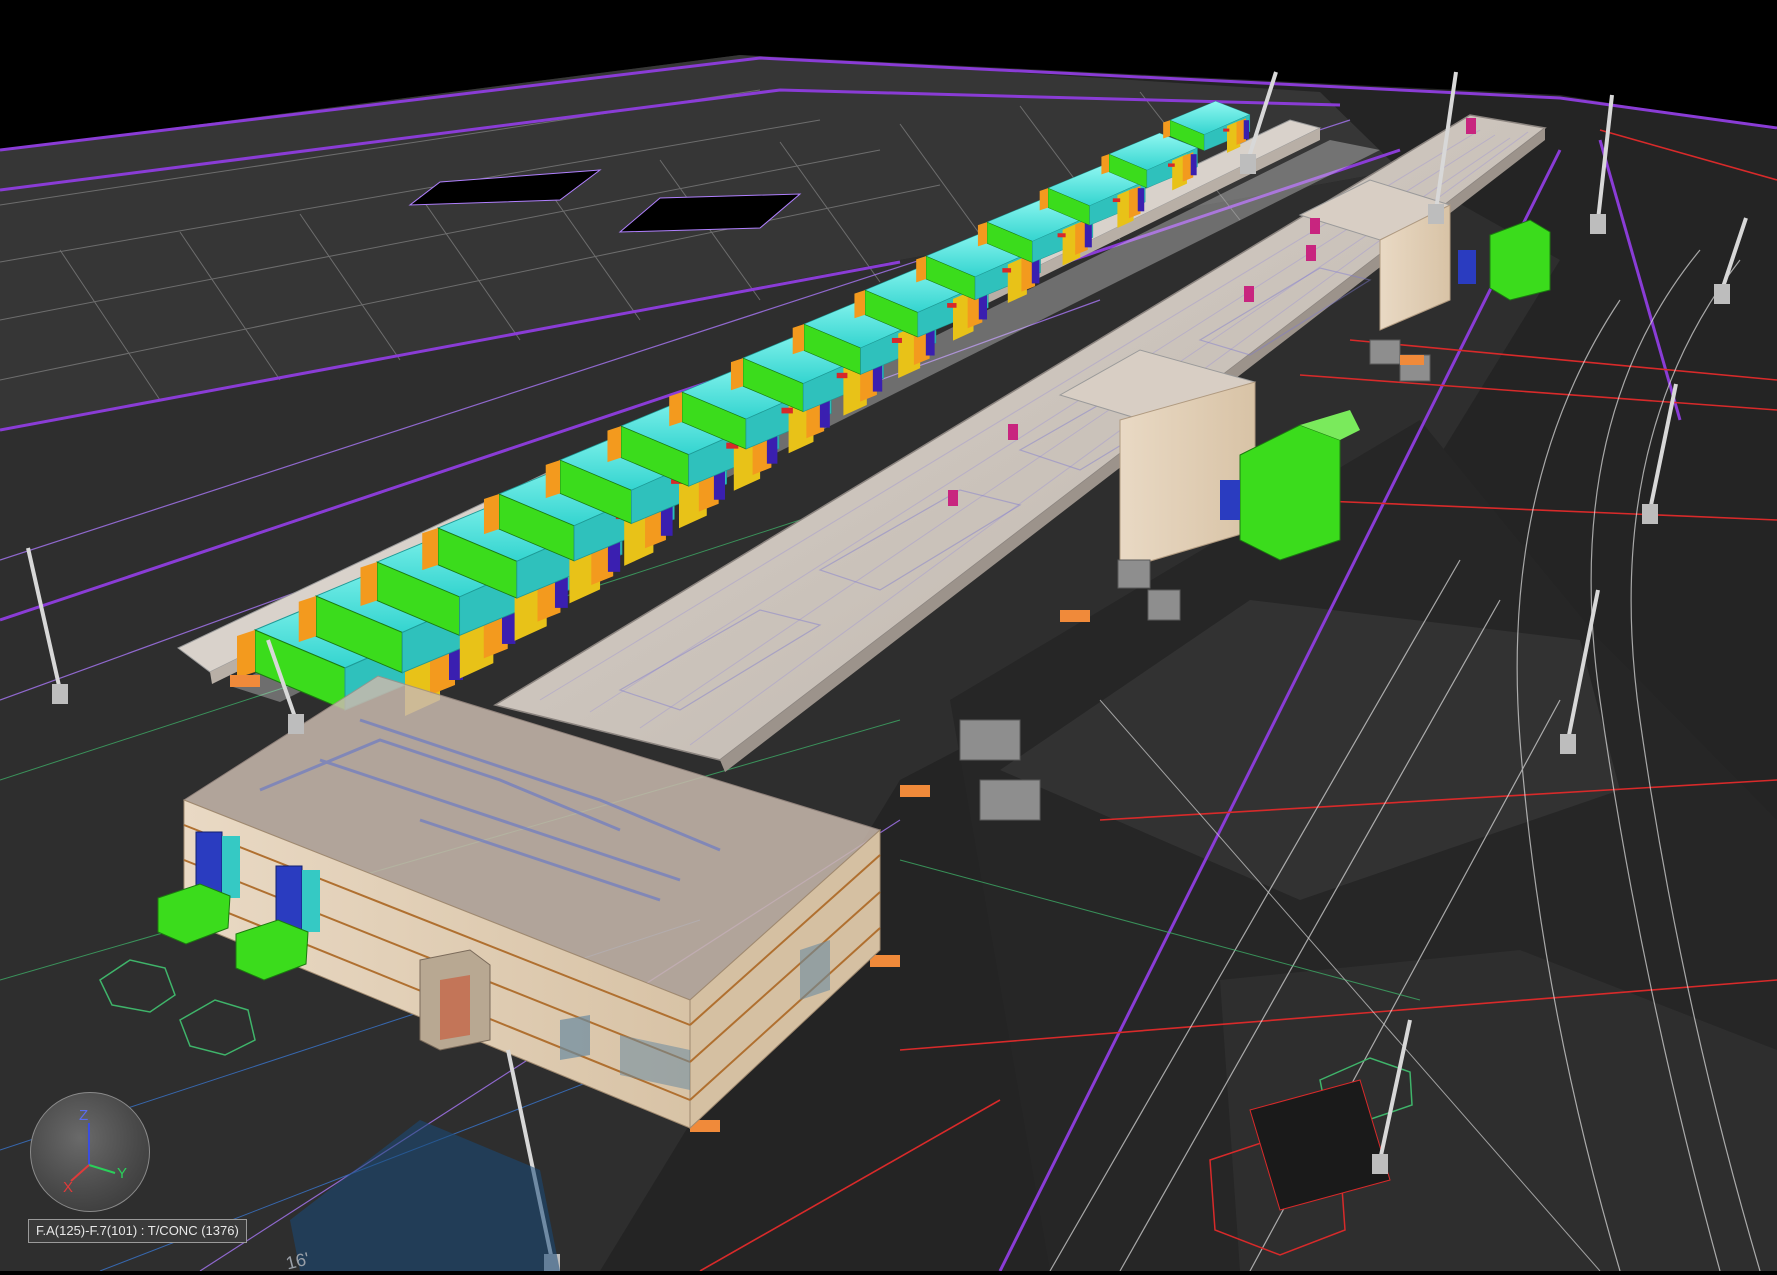 This screenshot has height=1275, width=1777. What do you see at coordinates (122, 1173) in the screenshot?
I see `axis-y-label: Y` at bounding box center [122, 1173].